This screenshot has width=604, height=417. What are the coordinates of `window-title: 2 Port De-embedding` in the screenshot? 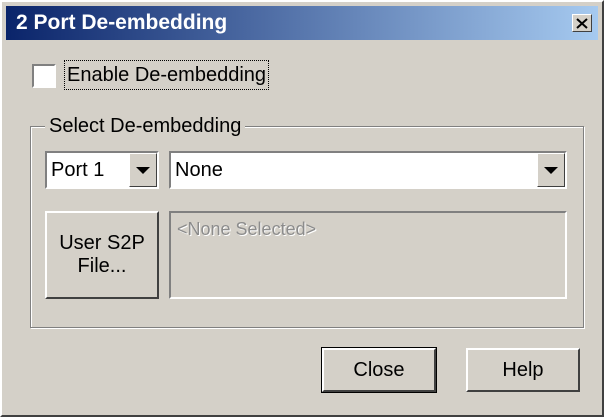 It's located at (122, 22).